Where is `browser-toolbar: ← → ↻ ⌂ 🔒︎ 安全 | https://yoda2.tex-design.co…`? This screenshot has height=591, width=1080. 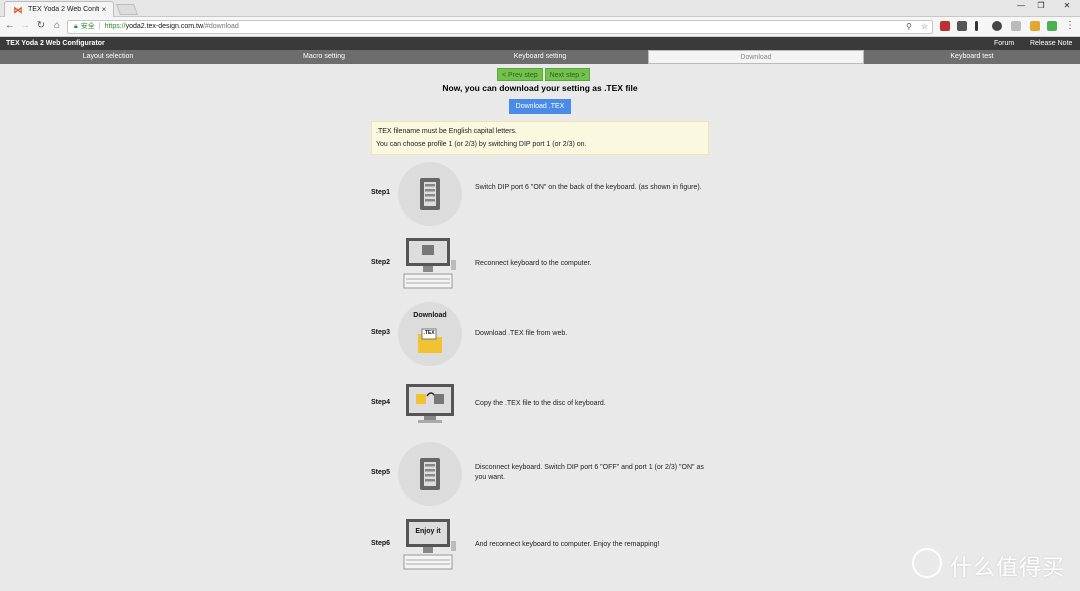 browser-toolbar: ← → ↻ ⌂ 🔒︎ 安全 | https://yoda2.tex-design.co… is located at coordinates (540, 27).